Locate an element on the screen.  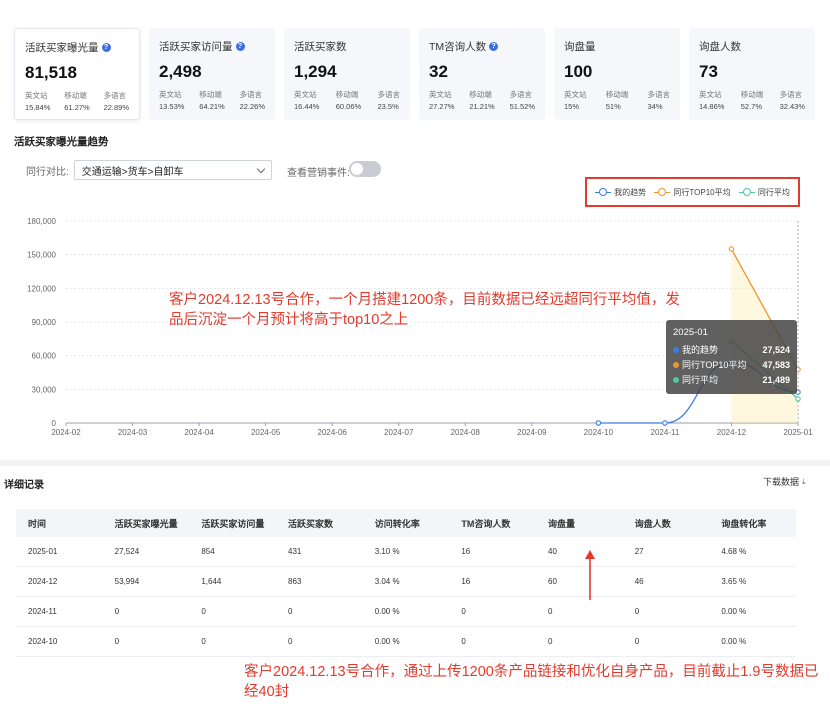
card-sub: 英文站 16.44% is located at coordinates (307, 100).